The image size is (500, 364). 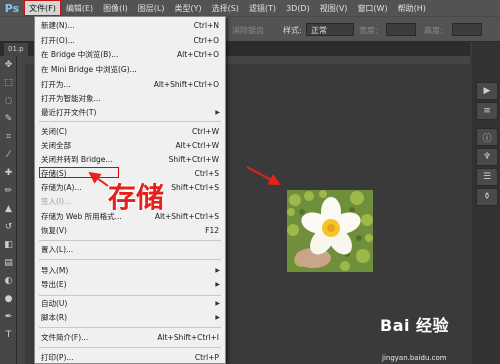 I want to click on menu-item-print: 打印(P)... Ctrl+P, so click(x=130, y=357).